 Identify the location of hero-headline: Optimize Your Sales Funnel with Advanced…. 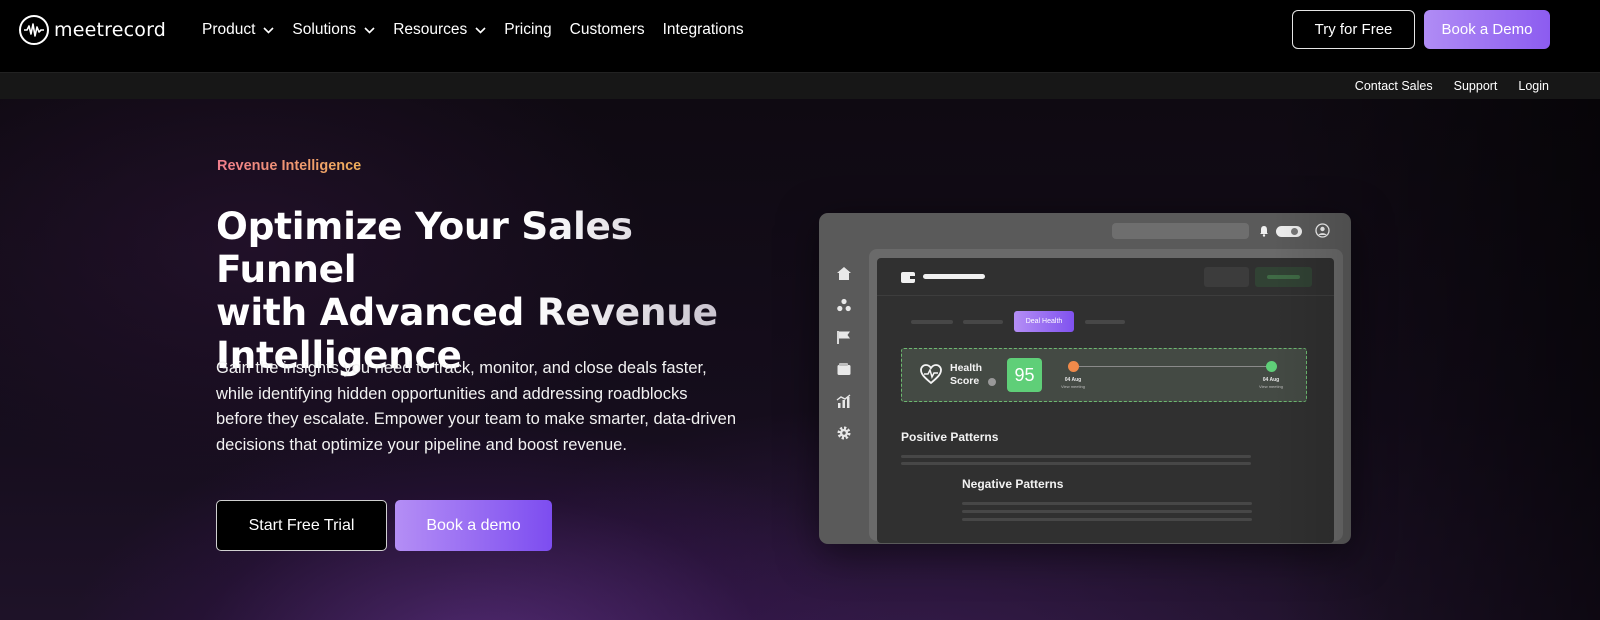
(496, 291).